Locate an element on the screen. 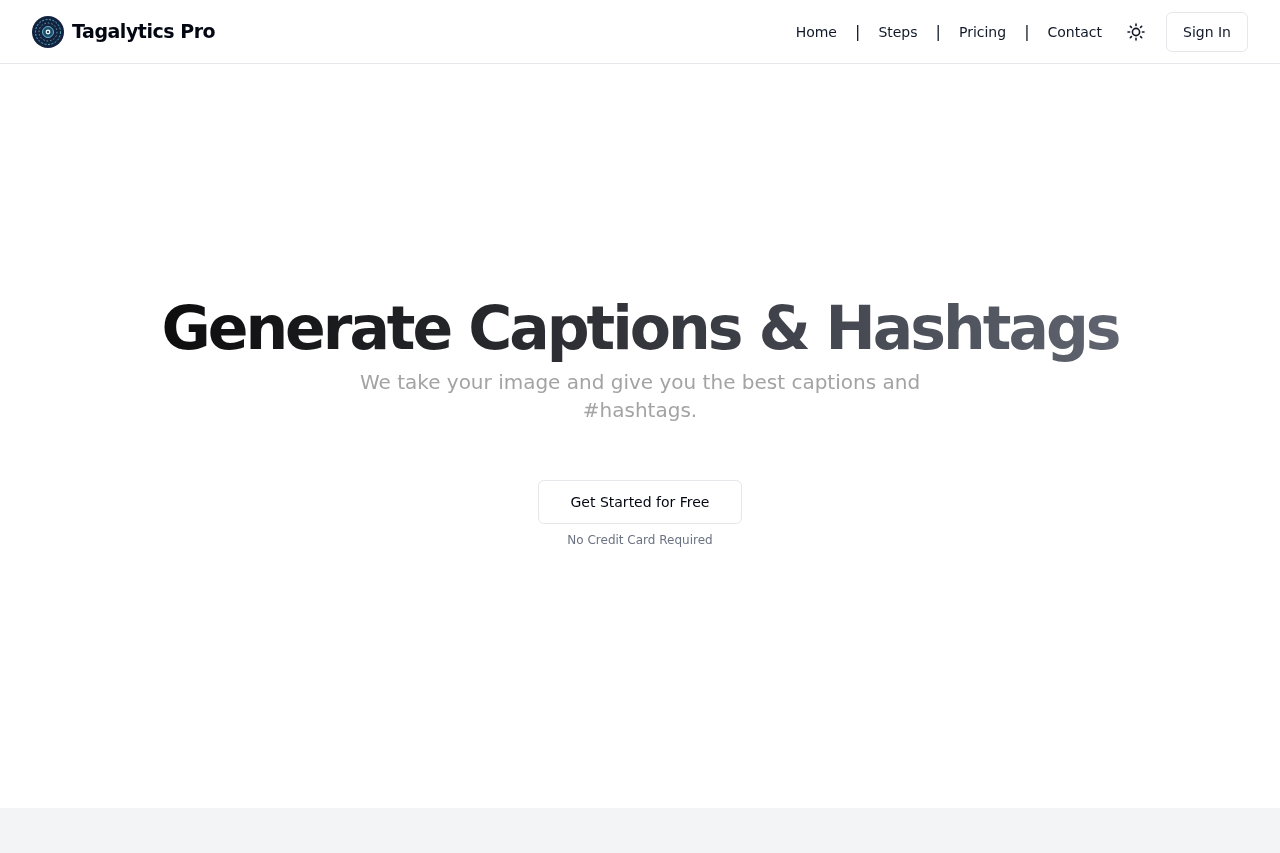  brand-name: Tagalytics Pro is located at coordinates (144, 31).